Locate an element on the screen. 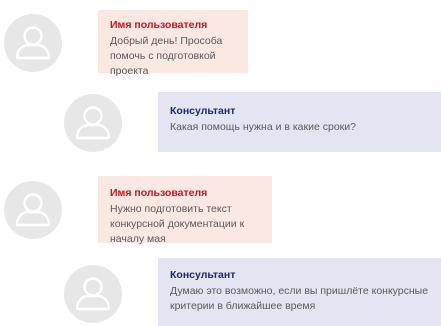 The height and width of the screenshot is (326, 441). message-text: Какая помощь нужна и в какие сроки? is located at coordinates (263, 127).